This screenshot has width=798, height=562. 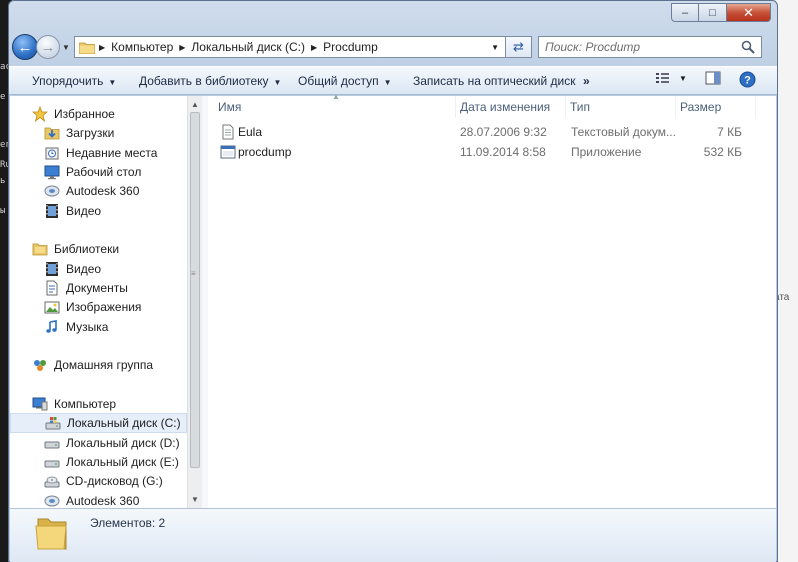 I want to click on application-icon, so click(x=228, y=152).